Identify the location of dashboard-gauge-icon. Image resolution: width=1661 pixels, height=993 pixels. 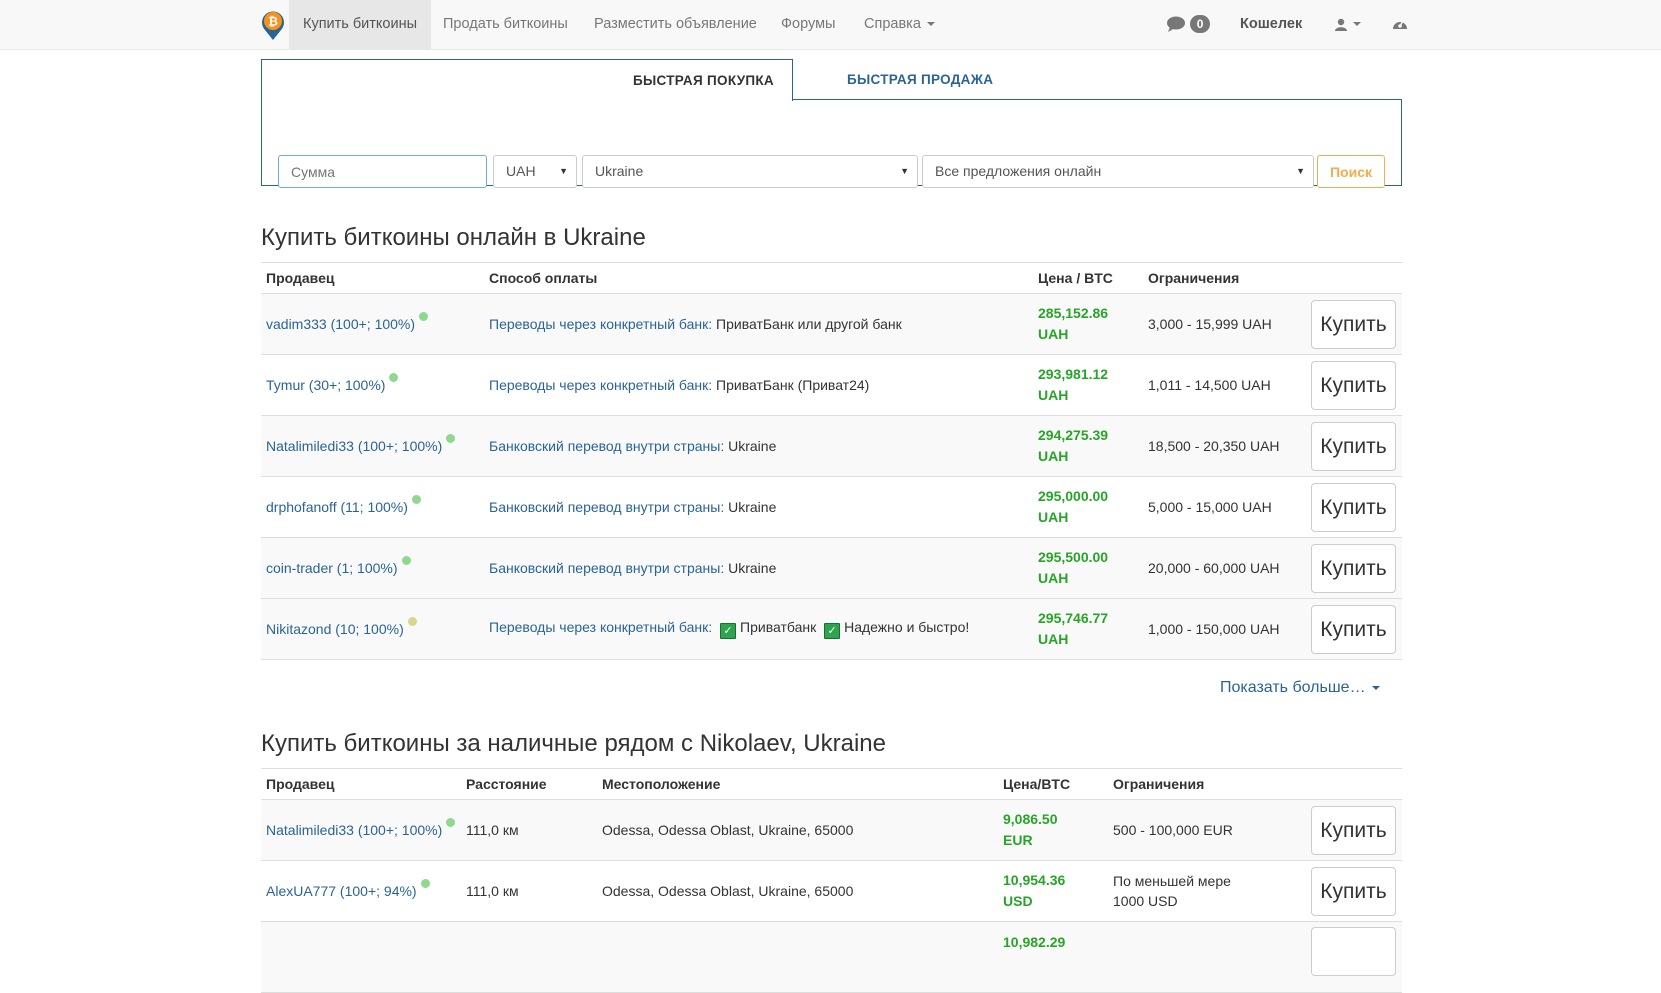
(1400, 25).